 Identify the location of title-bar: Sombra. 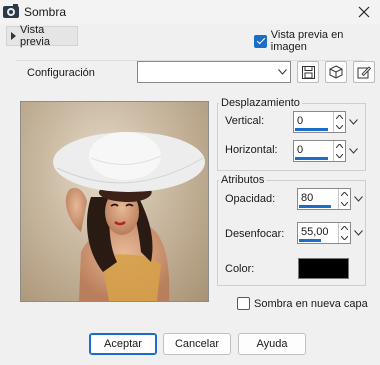
(190, 12).